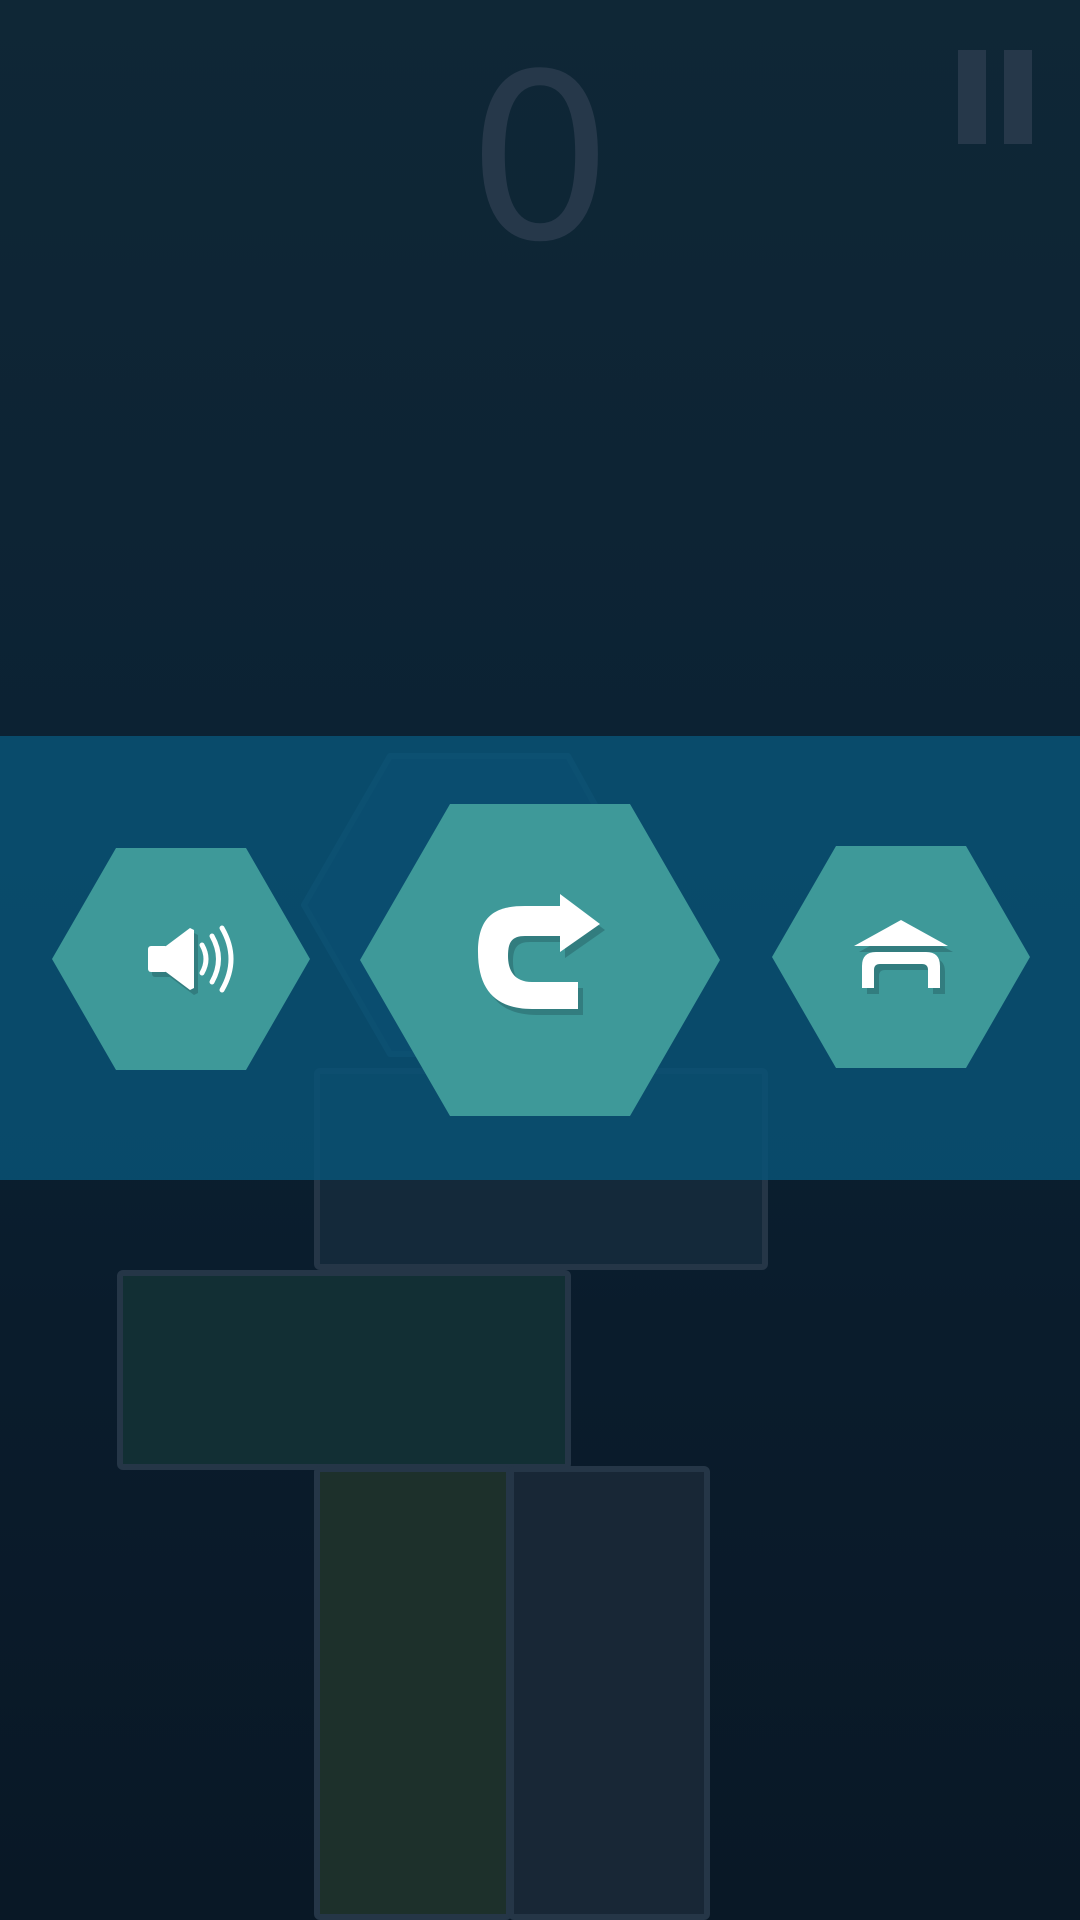 This screenshot has height=1920, width=1080. What do you see at coordinates (995, 97) in the screenshot?
I see `pause-button` at bounding box center [995, 97].